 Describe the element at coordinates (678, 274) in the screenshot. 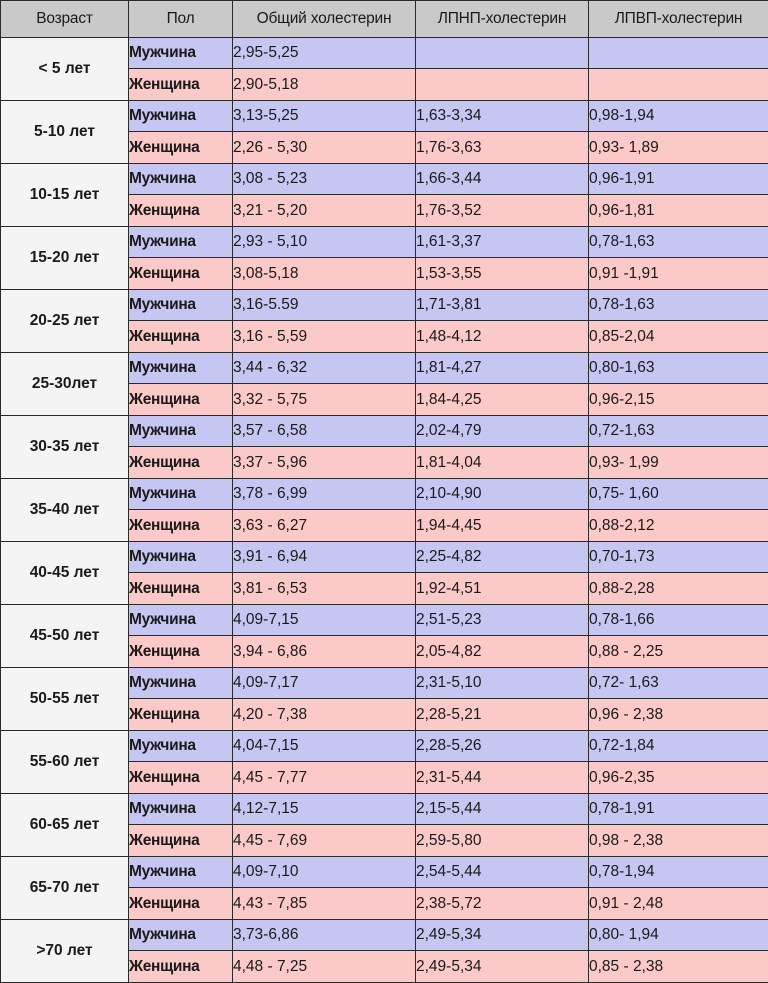

I see `hdl-cholesterol-value: 0,91 -1,91` at that location.